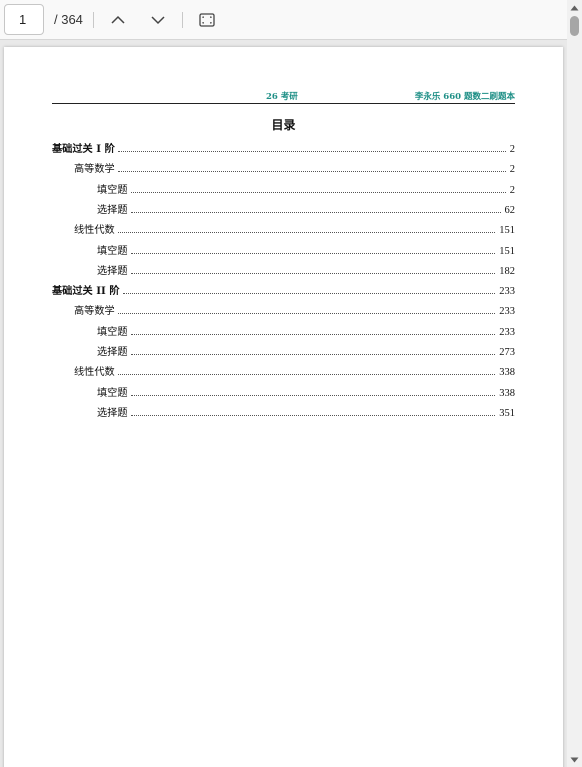 This screenshot has height=767, width=582. I want to click on scroll-thumb, so click(574, 26).